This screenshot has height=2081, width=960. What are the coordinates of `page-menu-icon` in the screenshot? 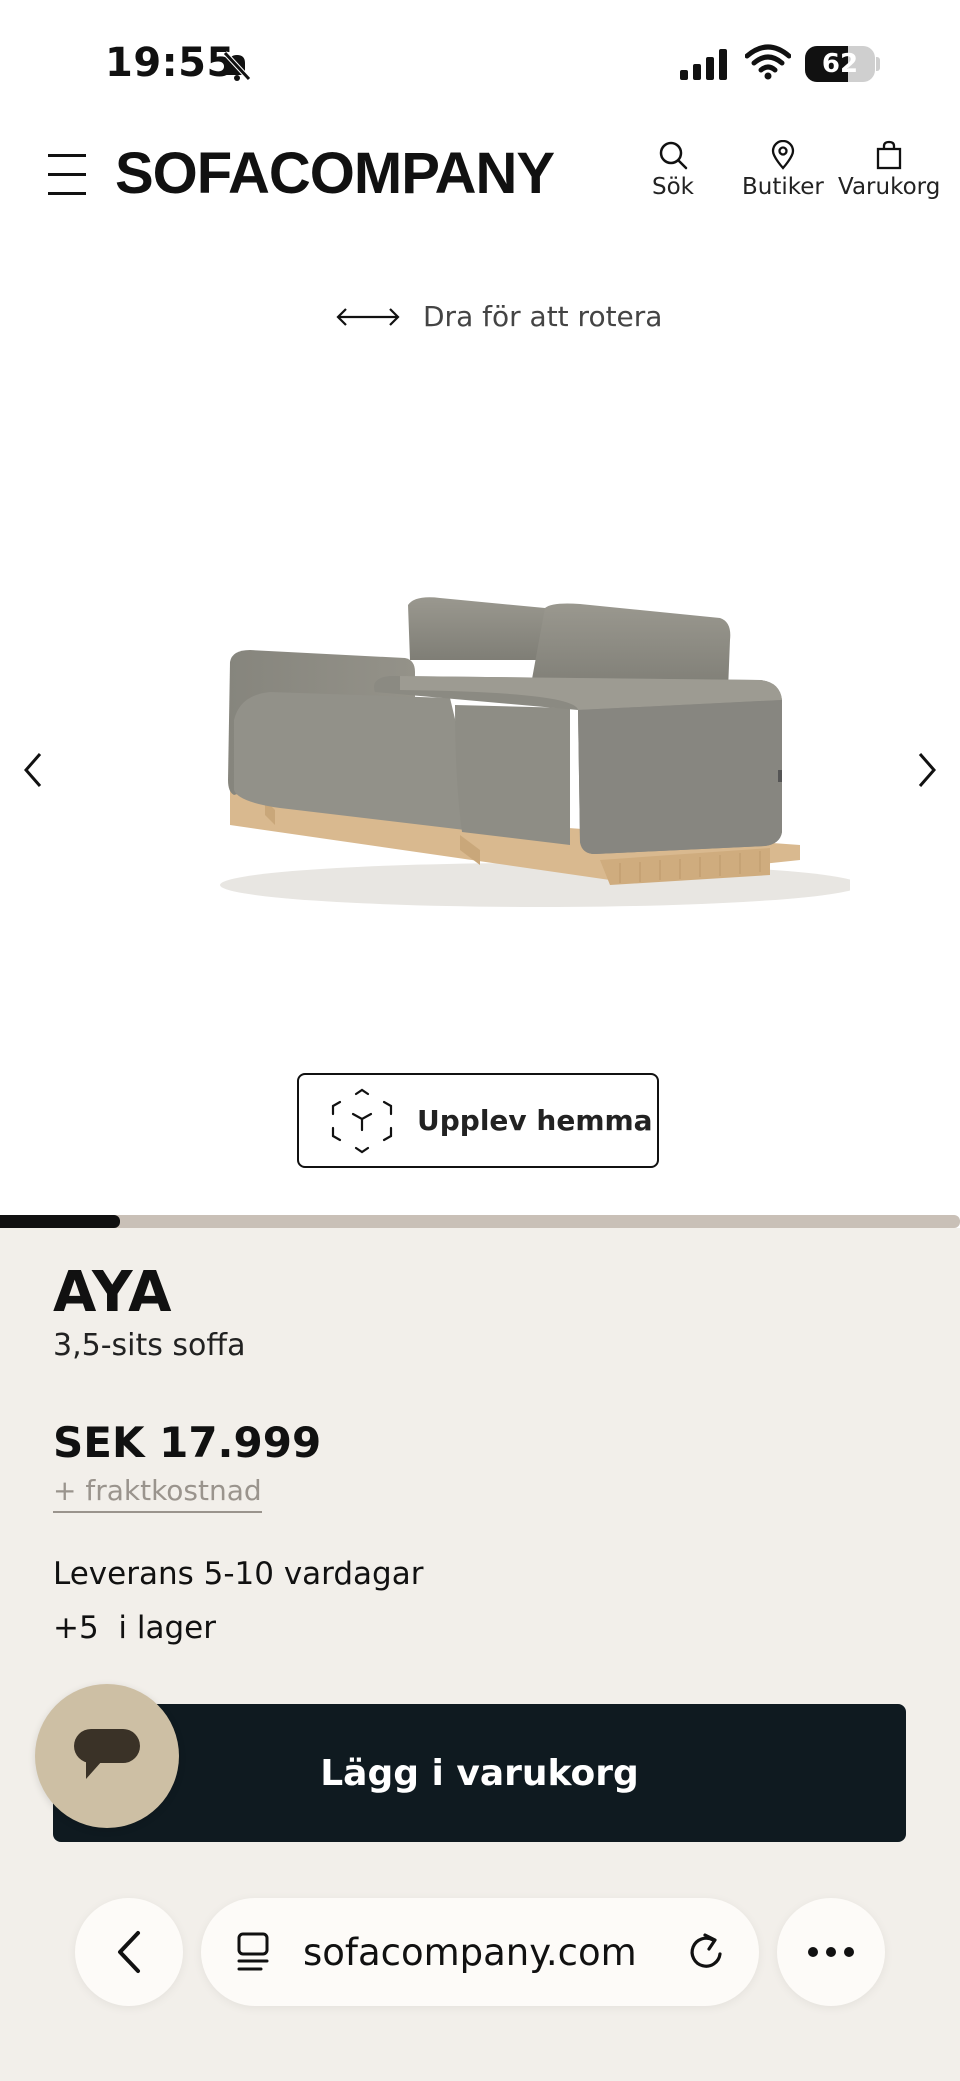 It's located at (254, 1952).